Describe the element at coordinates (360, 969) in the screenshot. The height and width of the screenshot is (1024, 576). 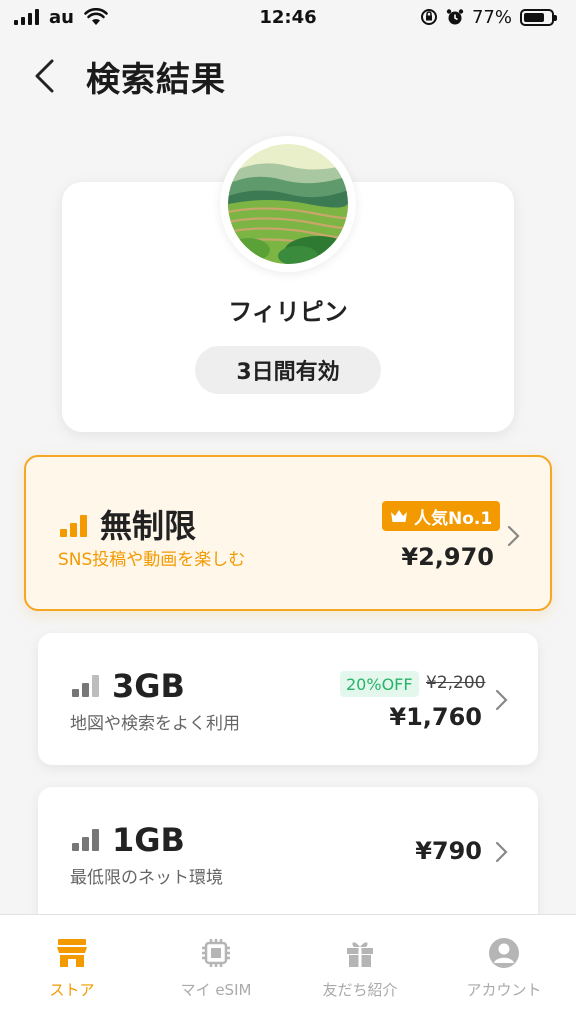
I see `tab-referral: 友だち紹介` at that location.